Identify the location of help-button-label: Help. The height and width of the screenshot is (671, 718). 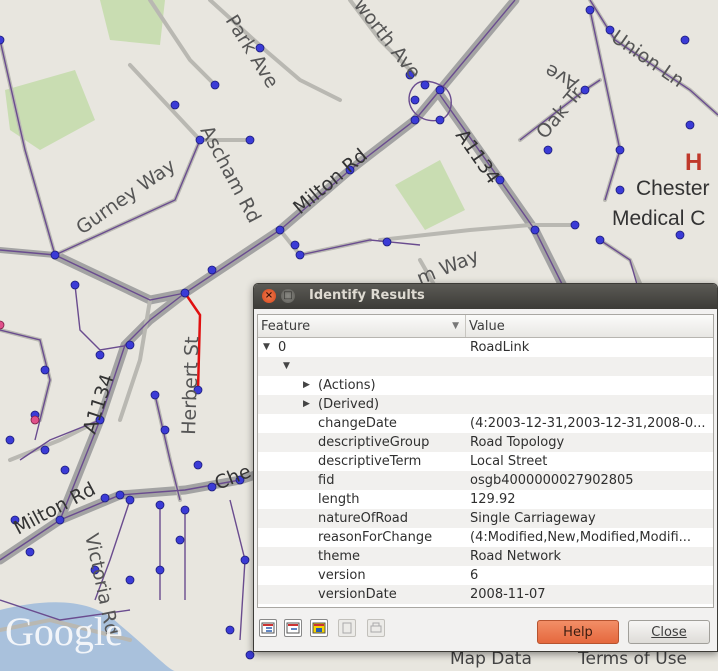
(578, 632).